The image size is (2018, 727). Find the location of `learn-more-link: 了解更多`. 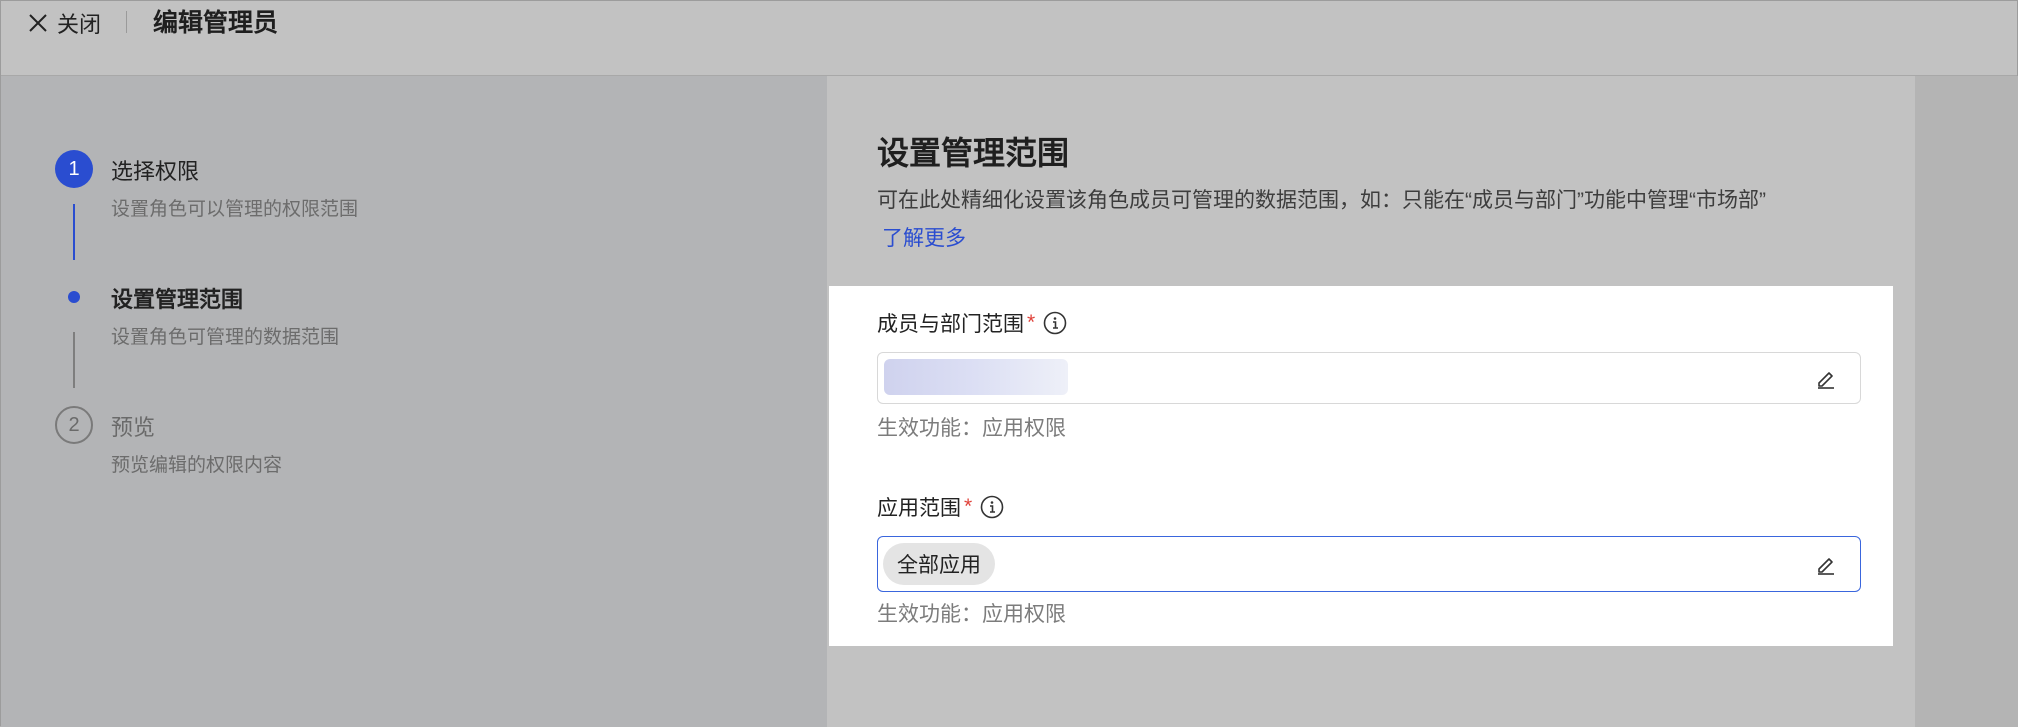

learn-more-link: 了解更多 is located at coordinates (924, 237).